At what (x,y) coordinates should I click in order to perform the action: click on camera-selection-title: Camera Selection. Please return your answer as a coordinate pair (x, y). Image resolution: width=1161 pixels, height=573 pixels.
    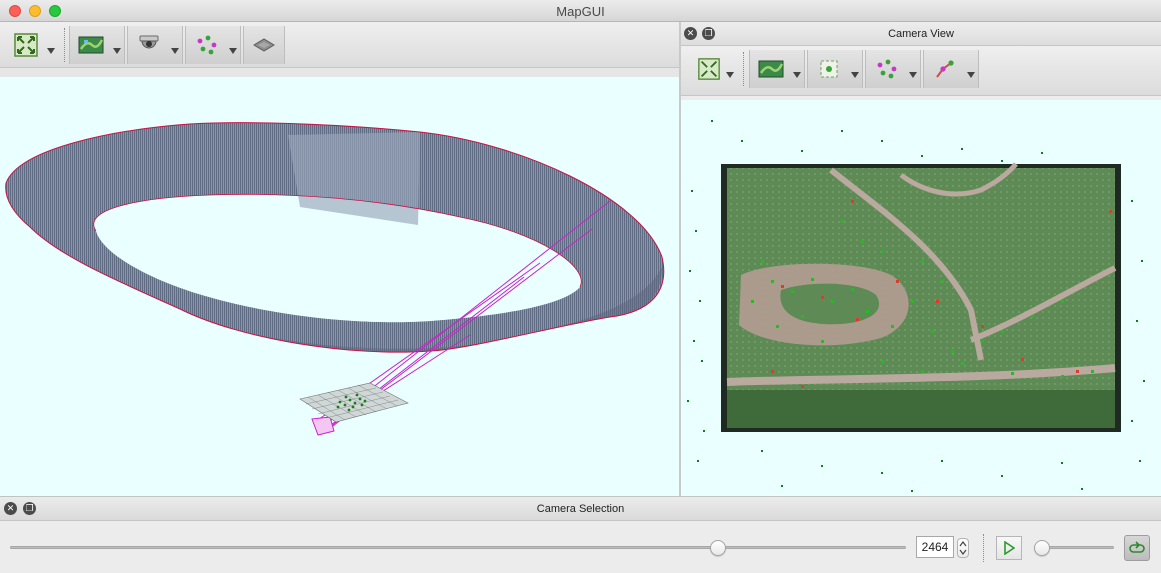
    Looking at the image, I should click on (580, 509).